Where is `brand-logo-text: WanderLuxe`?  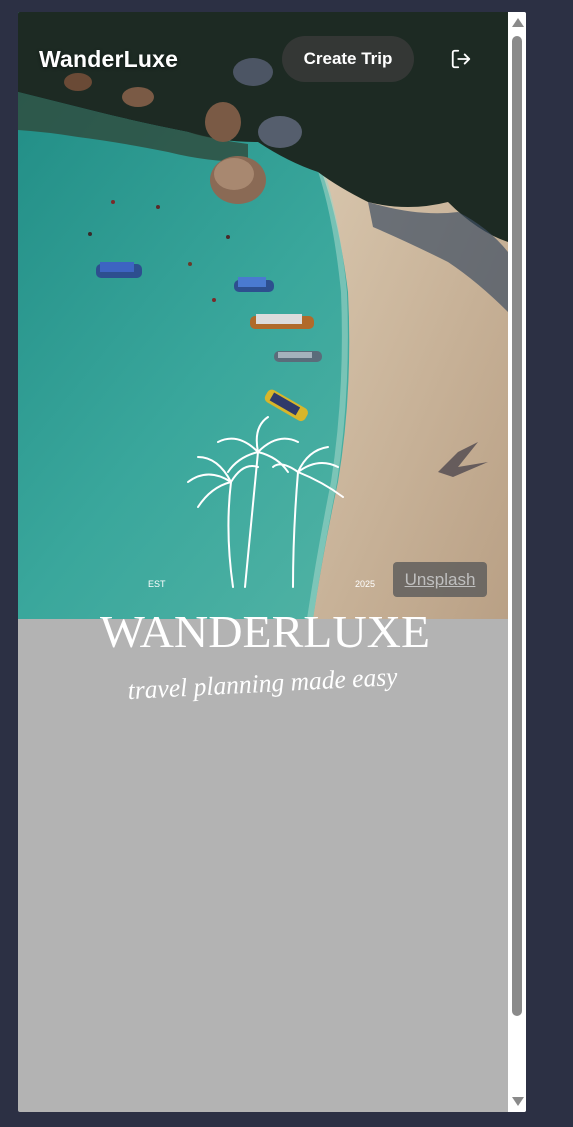 brand-logo-text: WanderLuxe is located at coordinates (108, 59).